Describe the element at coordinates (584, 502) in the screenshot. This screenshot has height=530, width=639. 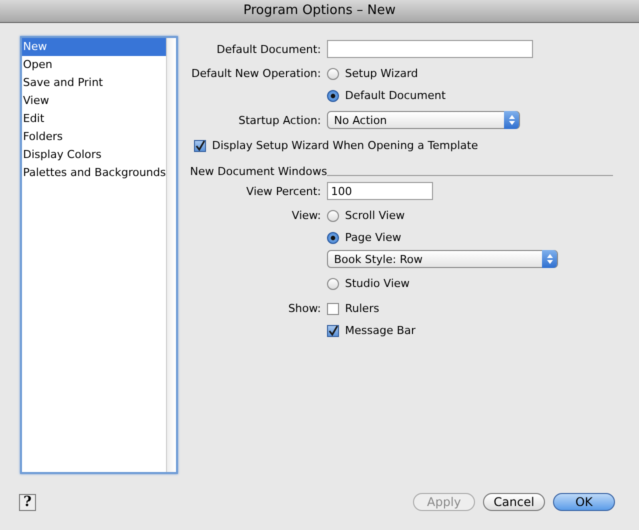
I see `dialog-button: OK` at that location.